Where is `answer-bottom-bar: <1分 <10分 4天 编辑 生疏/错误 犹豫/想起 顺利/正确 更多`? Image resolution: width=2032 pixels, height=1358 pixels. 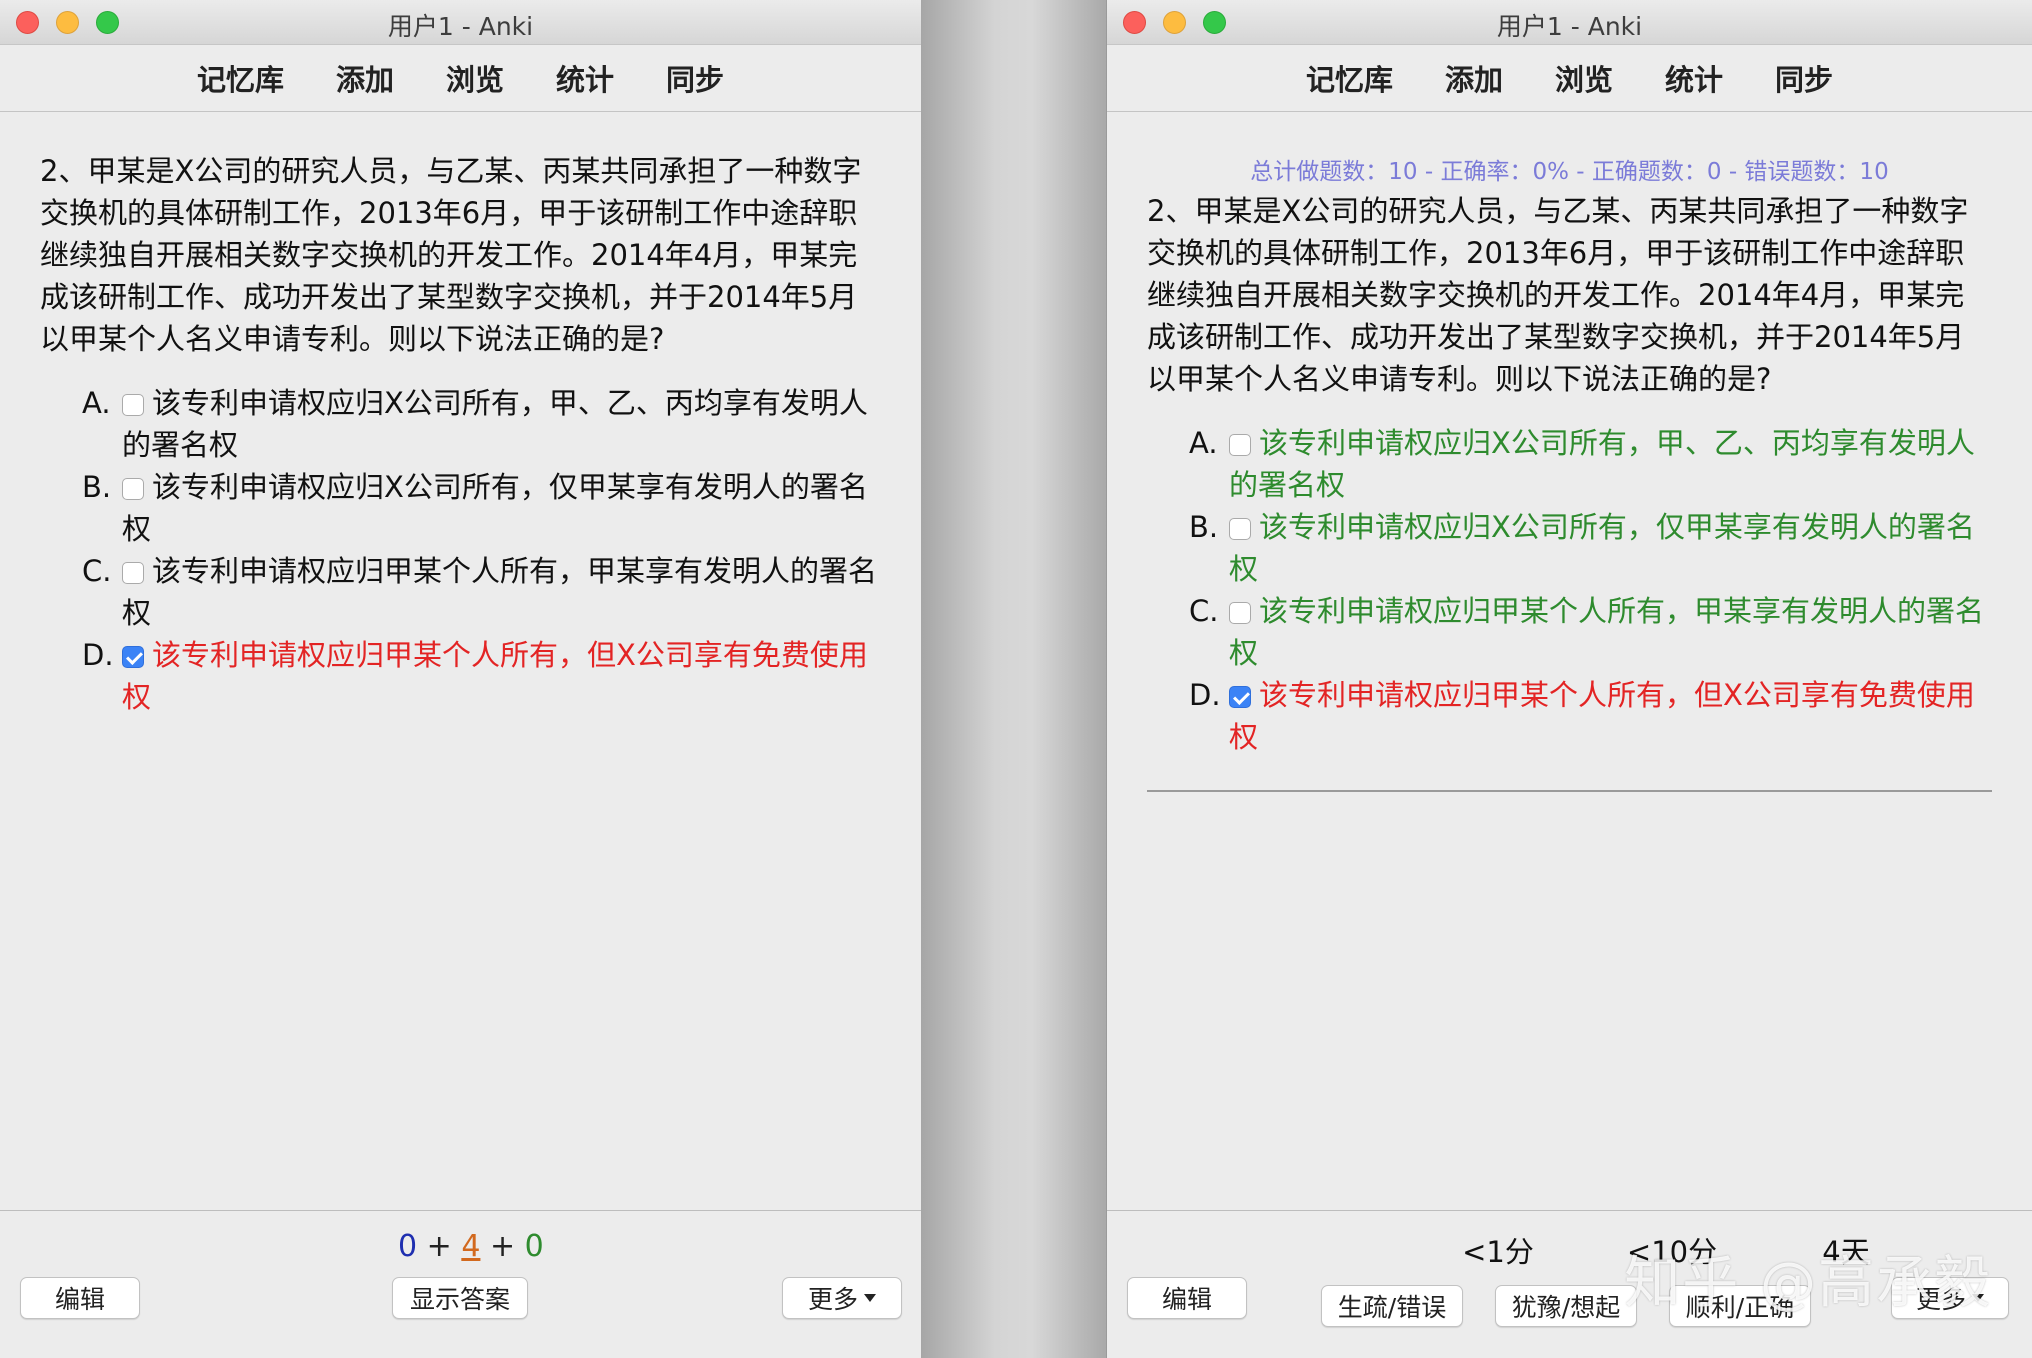 answer-bottom-bar: <1分 <10分 4天 编辑 生疏/错误 犹豫/想起 顺利/正确 更多 is located at coordinates (1569, 1284).